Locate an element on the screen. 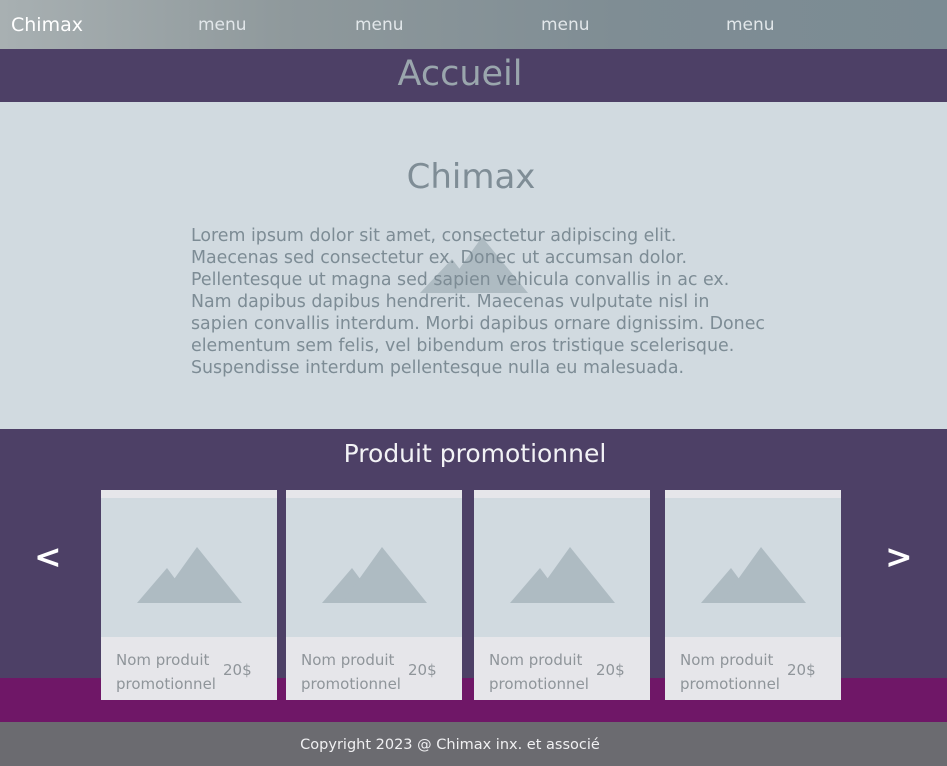  carousel-prev-button: < is located at coordinates (48, 556).